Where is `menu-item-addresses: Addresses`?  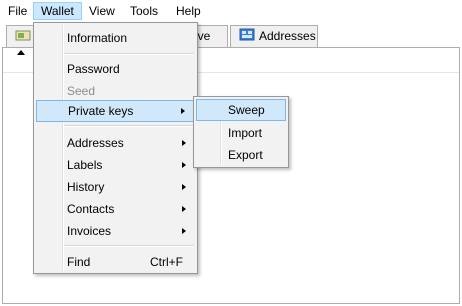
menu-item-addresses: Addresses is located at coordinates (115, 143).